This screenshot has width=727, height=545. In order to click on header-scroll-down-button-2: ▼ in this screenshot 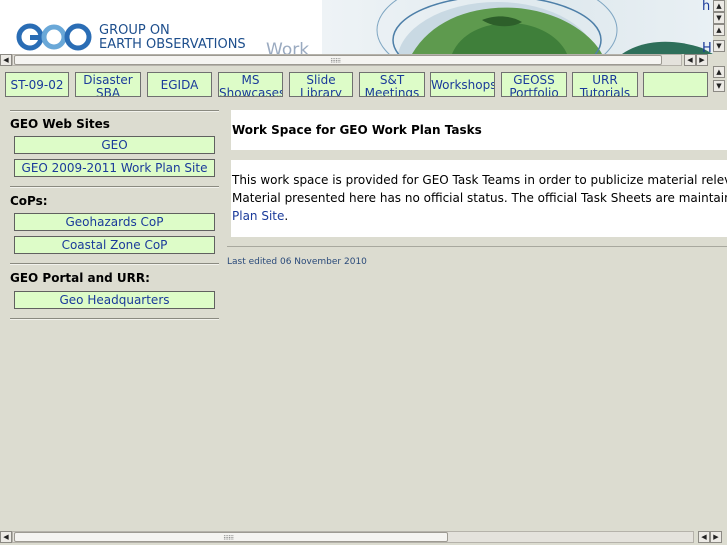, I will do `click(719, 46)`.